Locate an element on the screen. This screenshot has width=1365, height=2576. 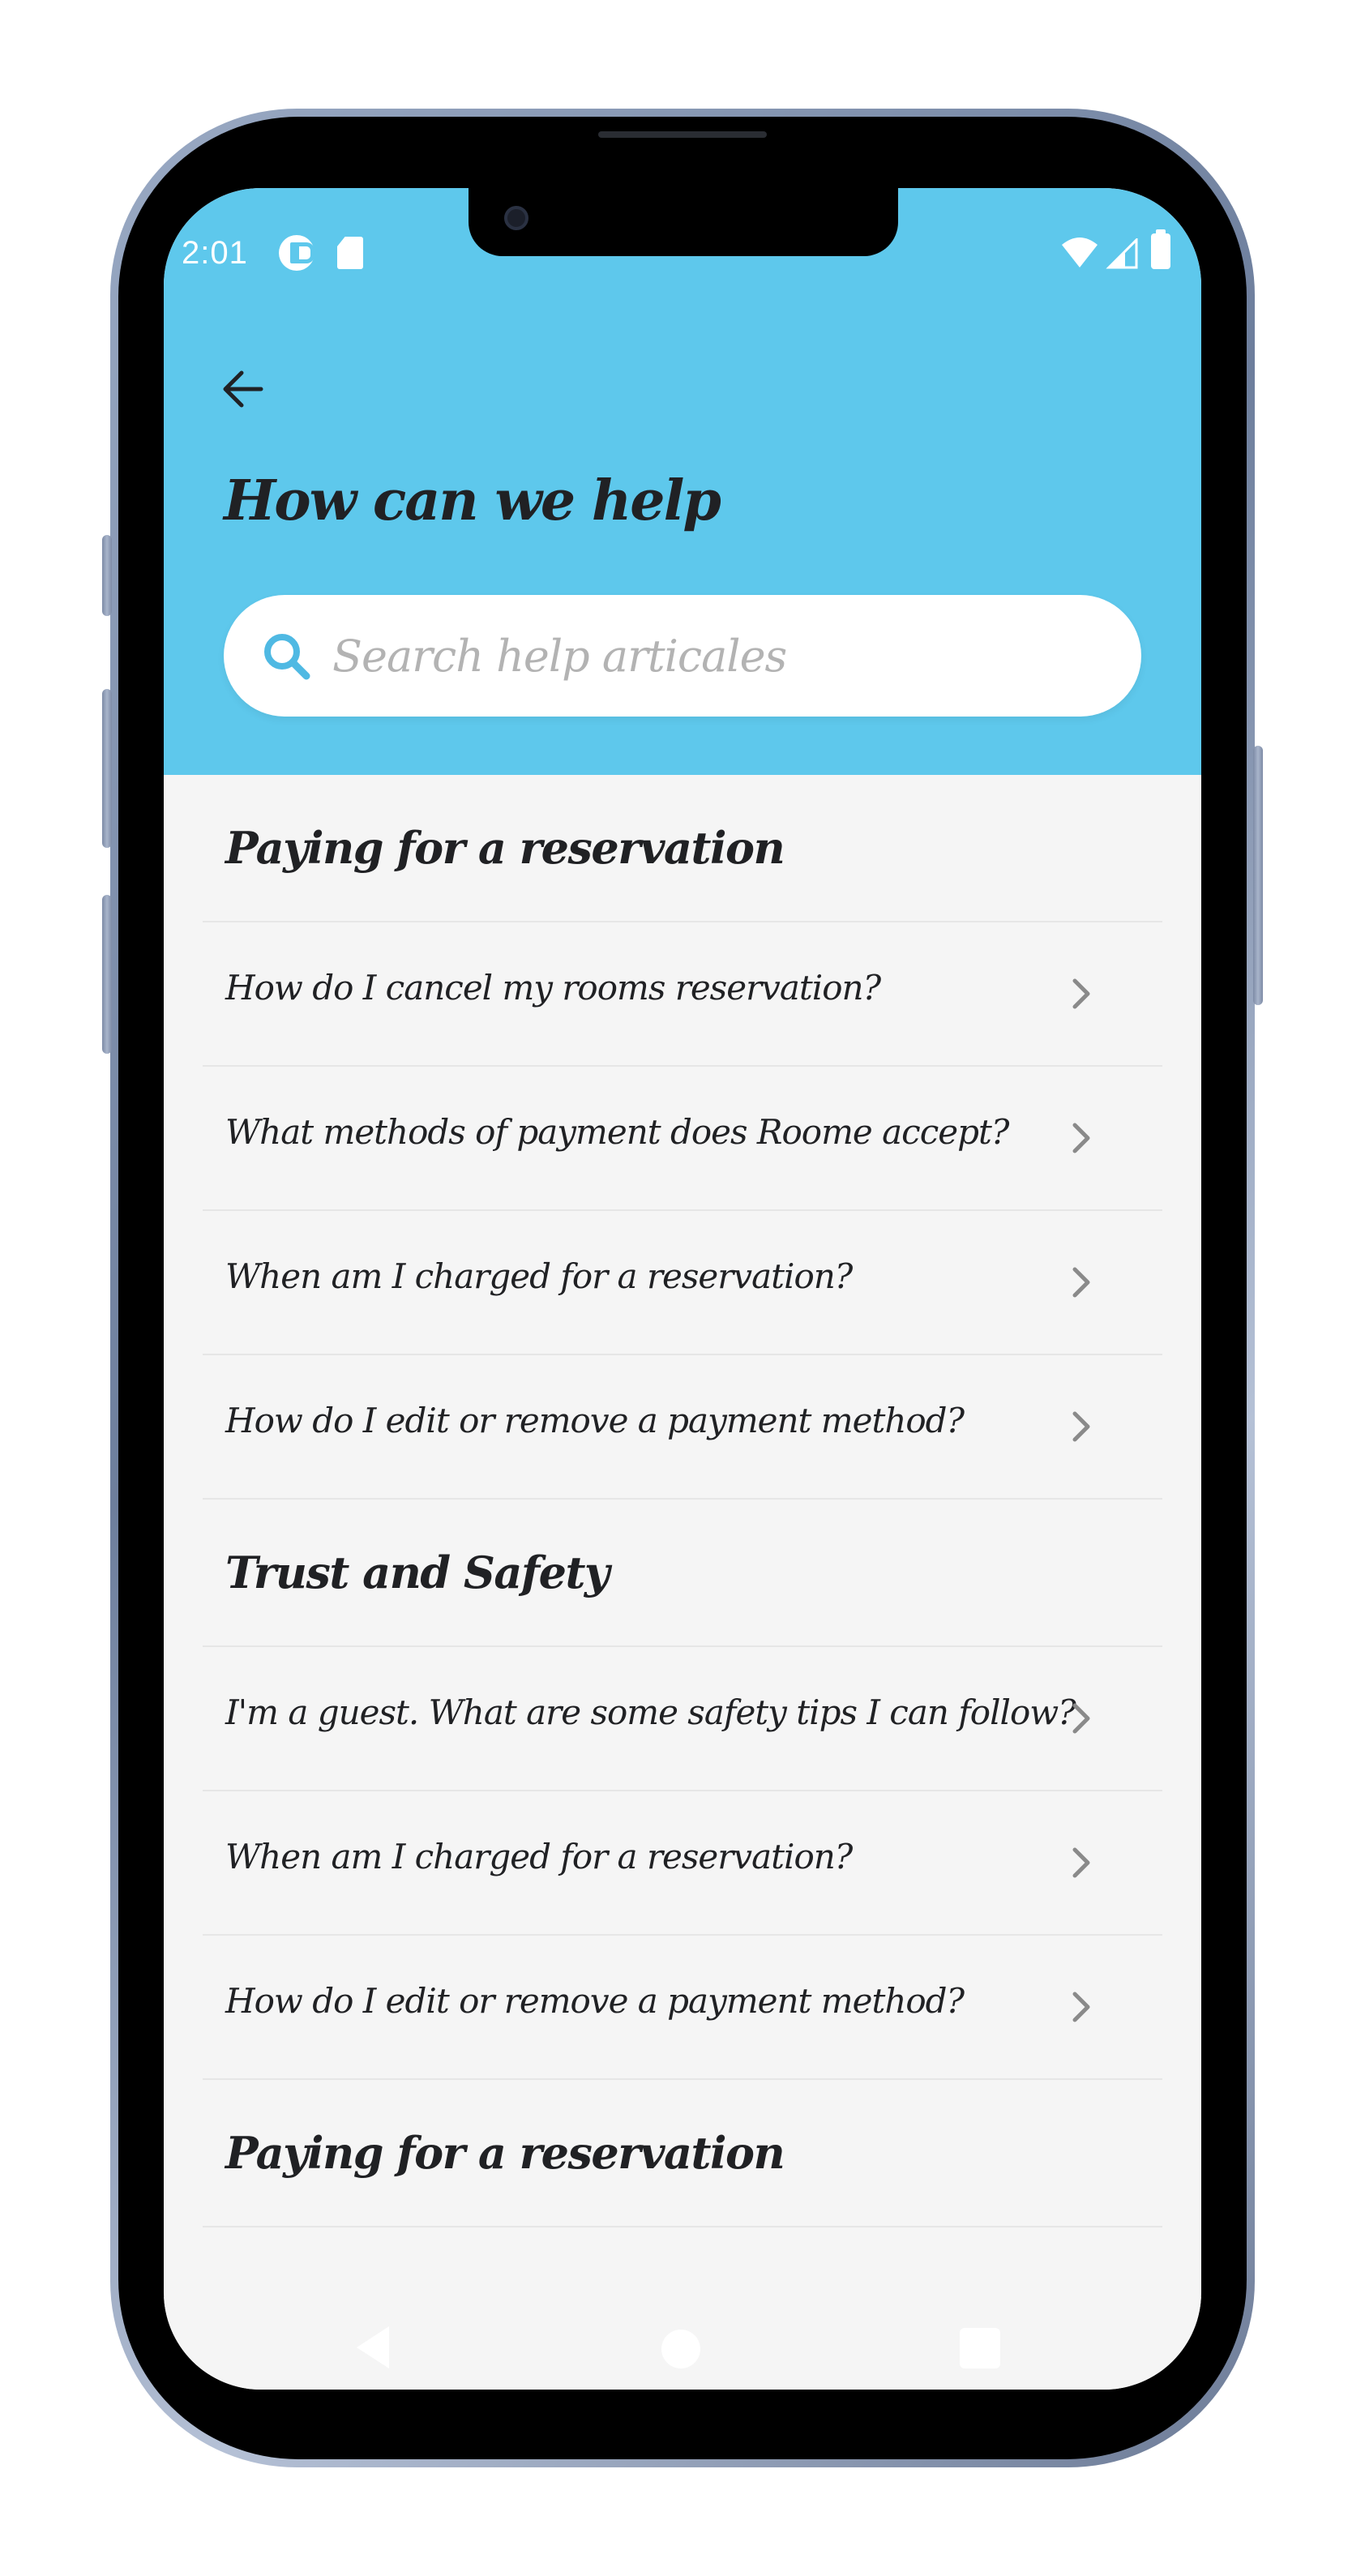
arrow-left-icon is located at coordinates (243, 389).